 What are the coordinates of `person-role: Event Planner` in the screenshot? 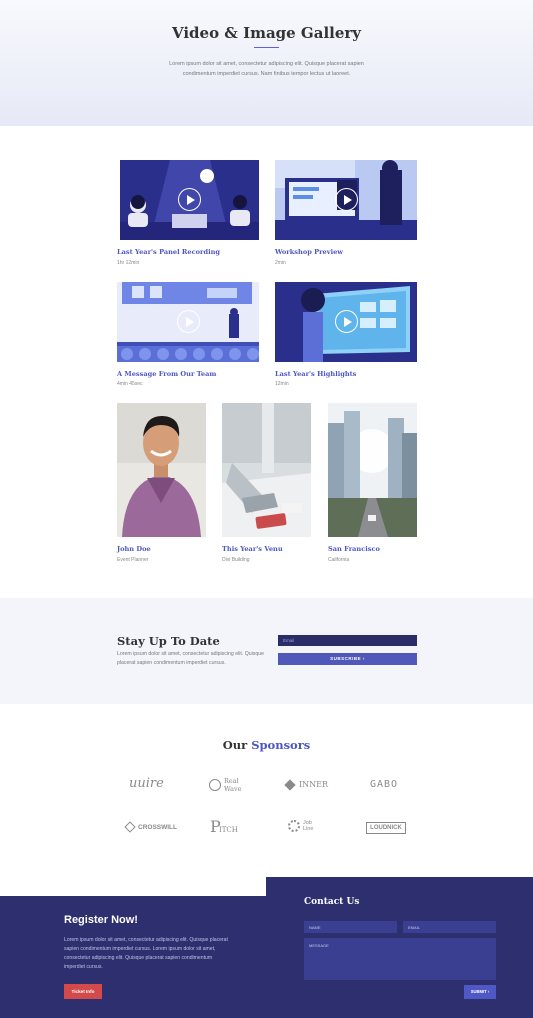 It's located at (133, 560).